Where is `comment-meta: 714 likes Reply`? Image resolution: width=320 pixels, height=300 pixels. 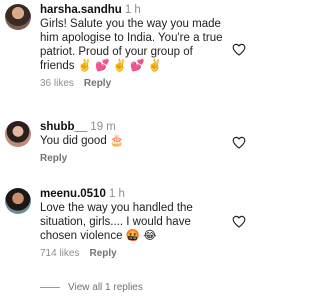 comment-meta: 714 likes Reply is located at coordinates (134, 254).